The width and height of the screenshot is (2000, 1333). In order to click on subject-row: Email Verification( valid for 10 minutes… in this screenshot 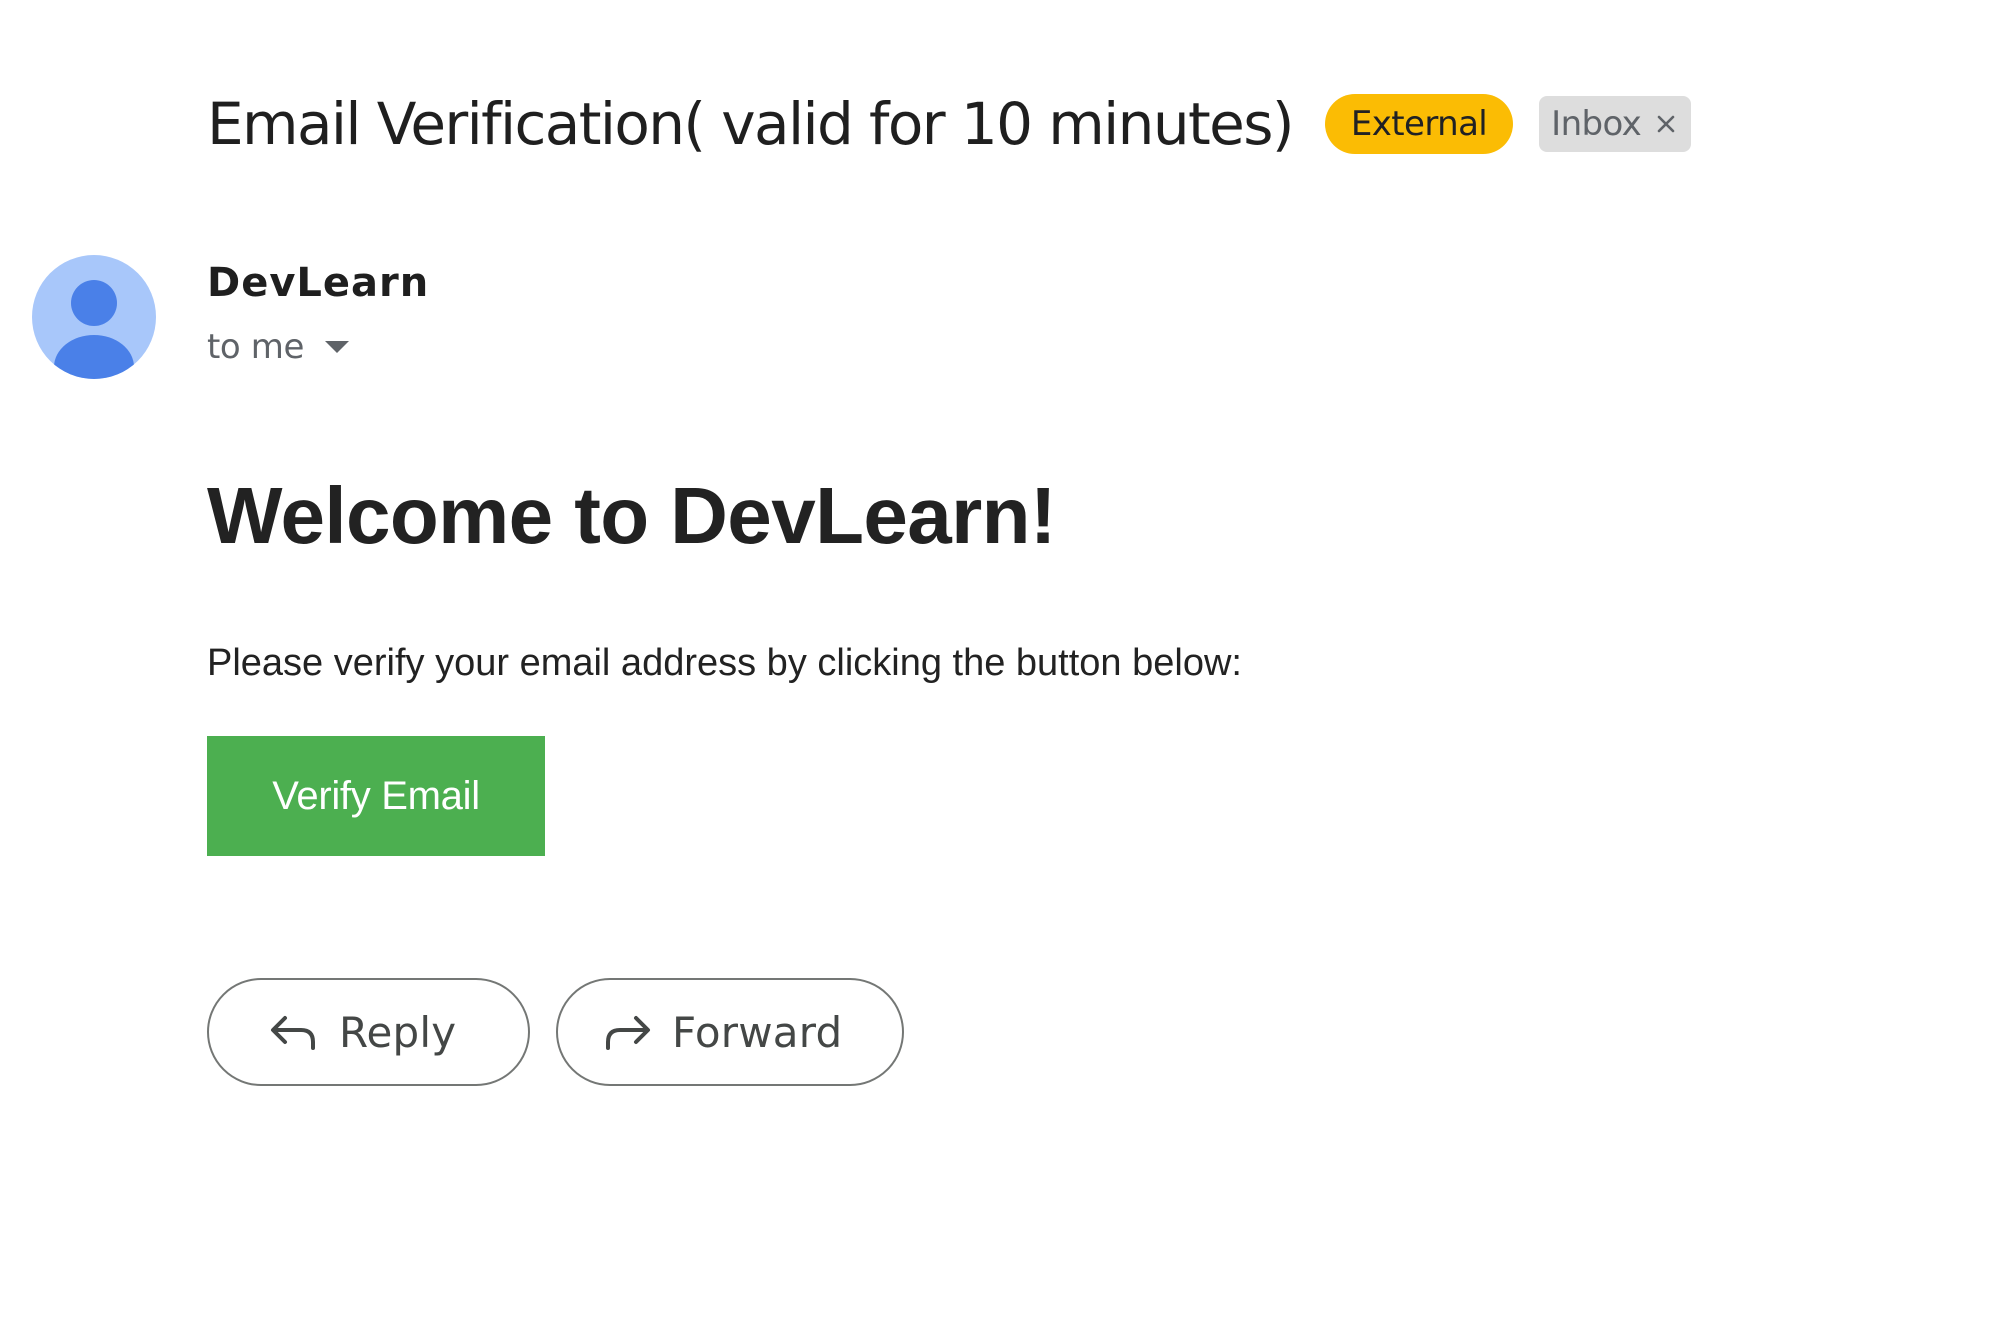, I will do `click(949, 124)`.